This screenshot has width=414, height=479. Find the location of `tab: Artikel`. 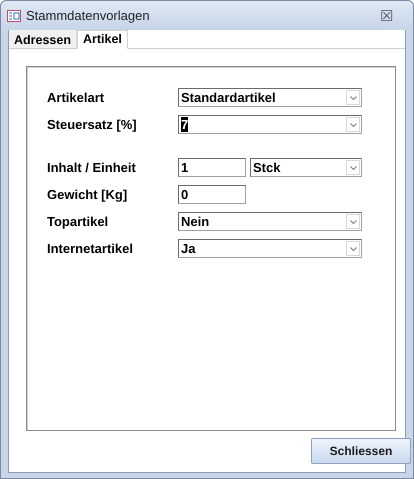

tab: Artikel is located at coordinates (102, 39).